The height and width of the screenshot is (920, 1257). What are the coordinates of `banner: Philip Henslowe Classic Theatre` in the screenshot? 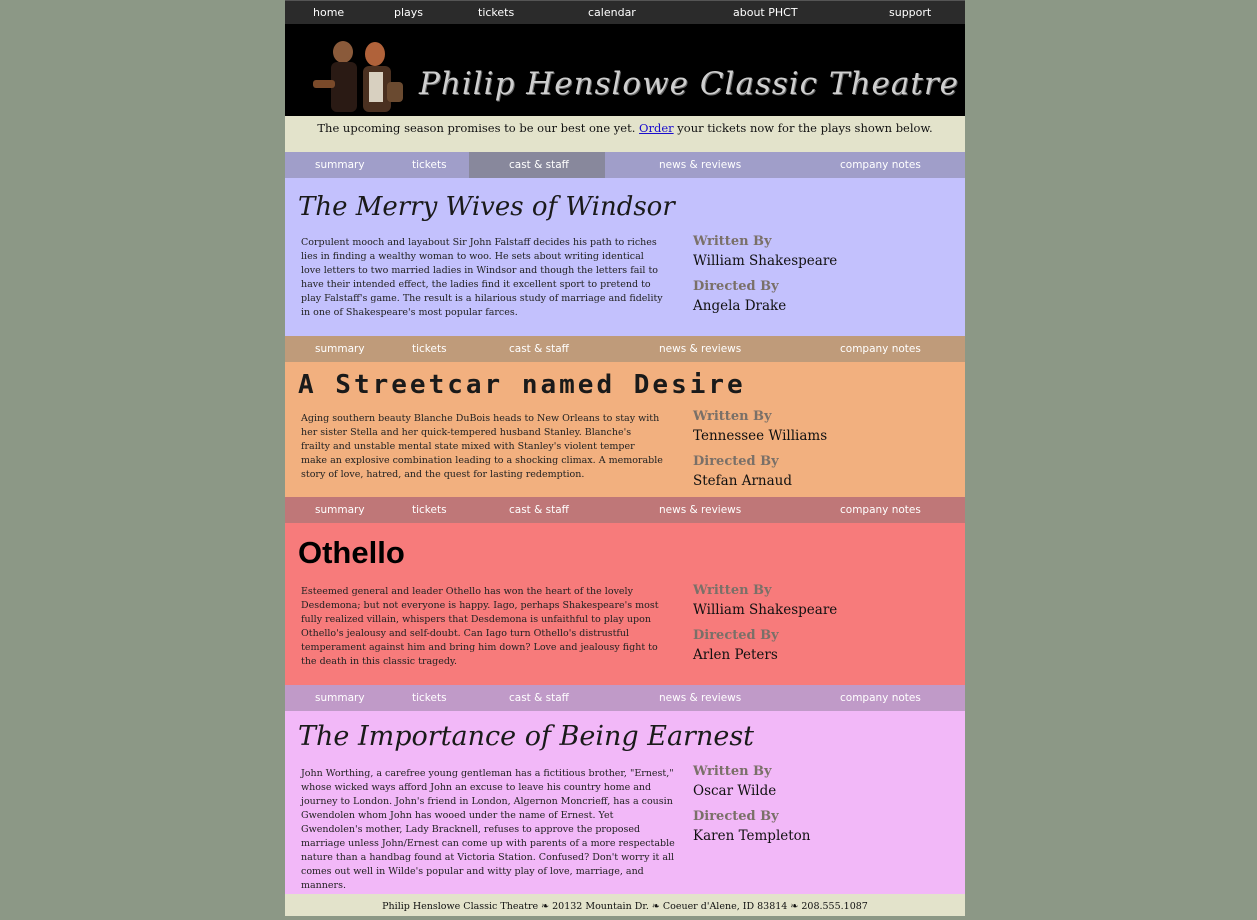 It's located at (625, 70).